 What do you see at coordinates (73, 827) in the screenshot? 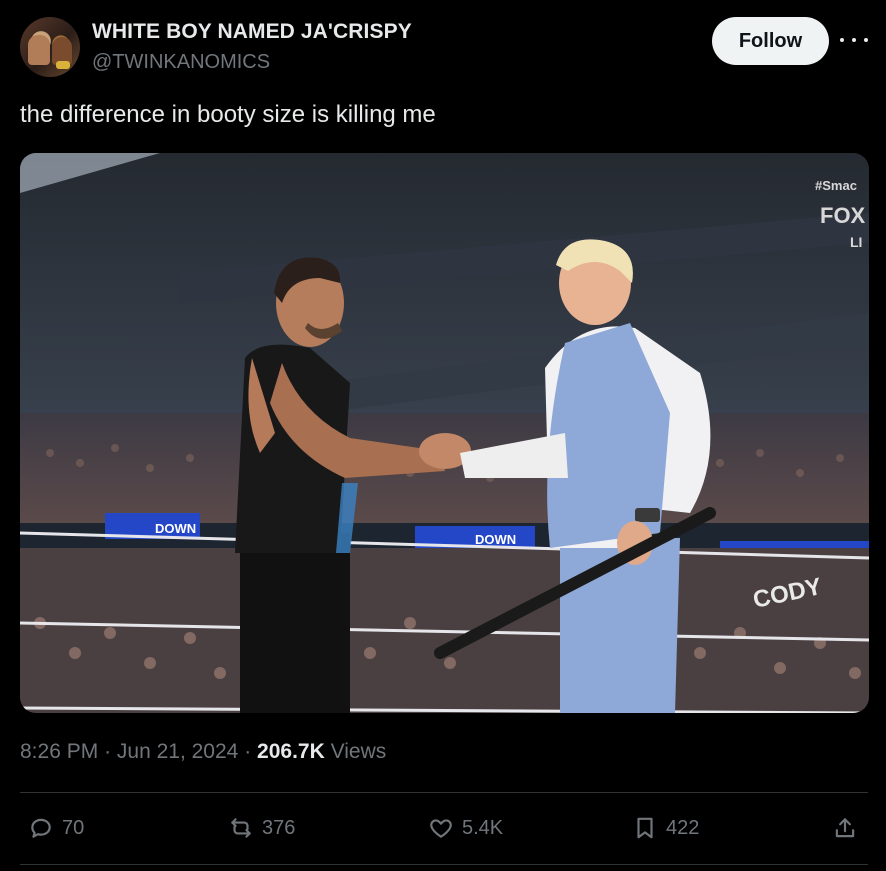
I see `reply-count: 70` at bounding box center [73, 827].